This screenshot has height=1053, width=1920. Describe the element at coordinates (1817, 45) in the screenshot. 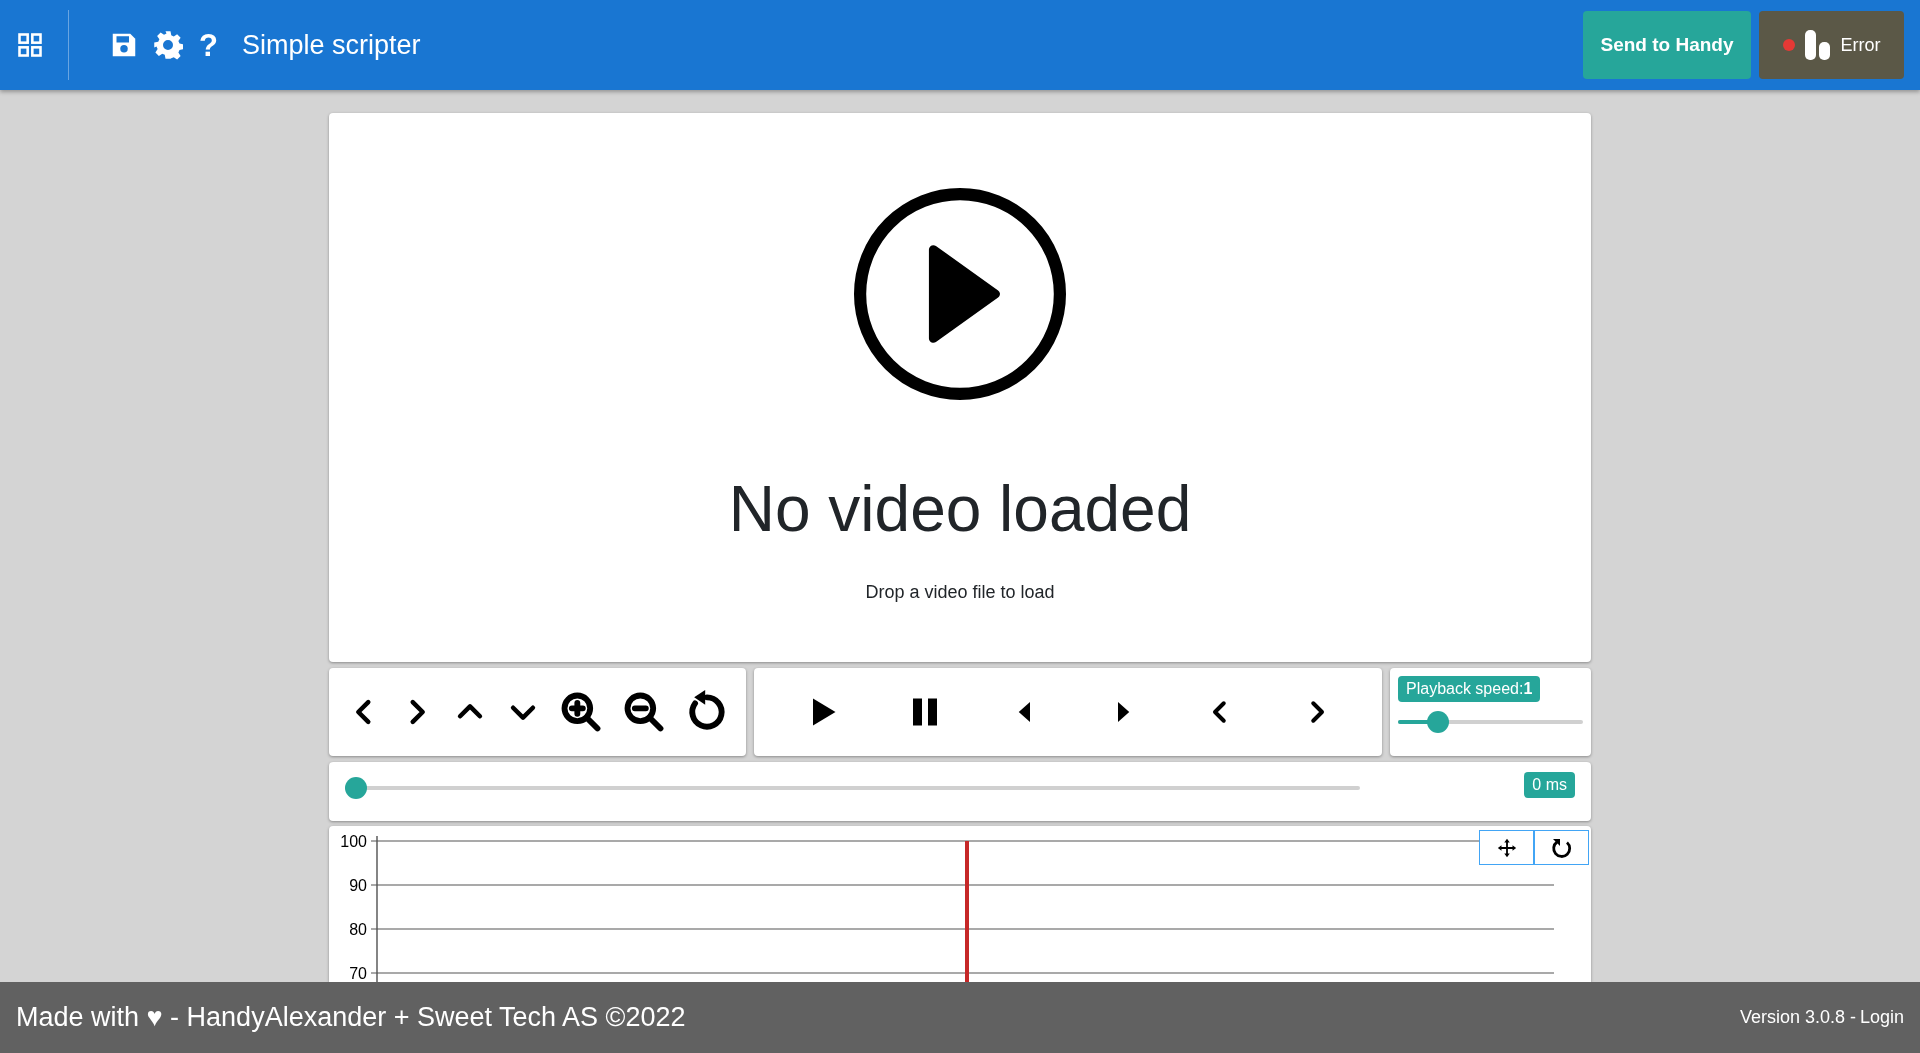

I see `device-icon` at that location.